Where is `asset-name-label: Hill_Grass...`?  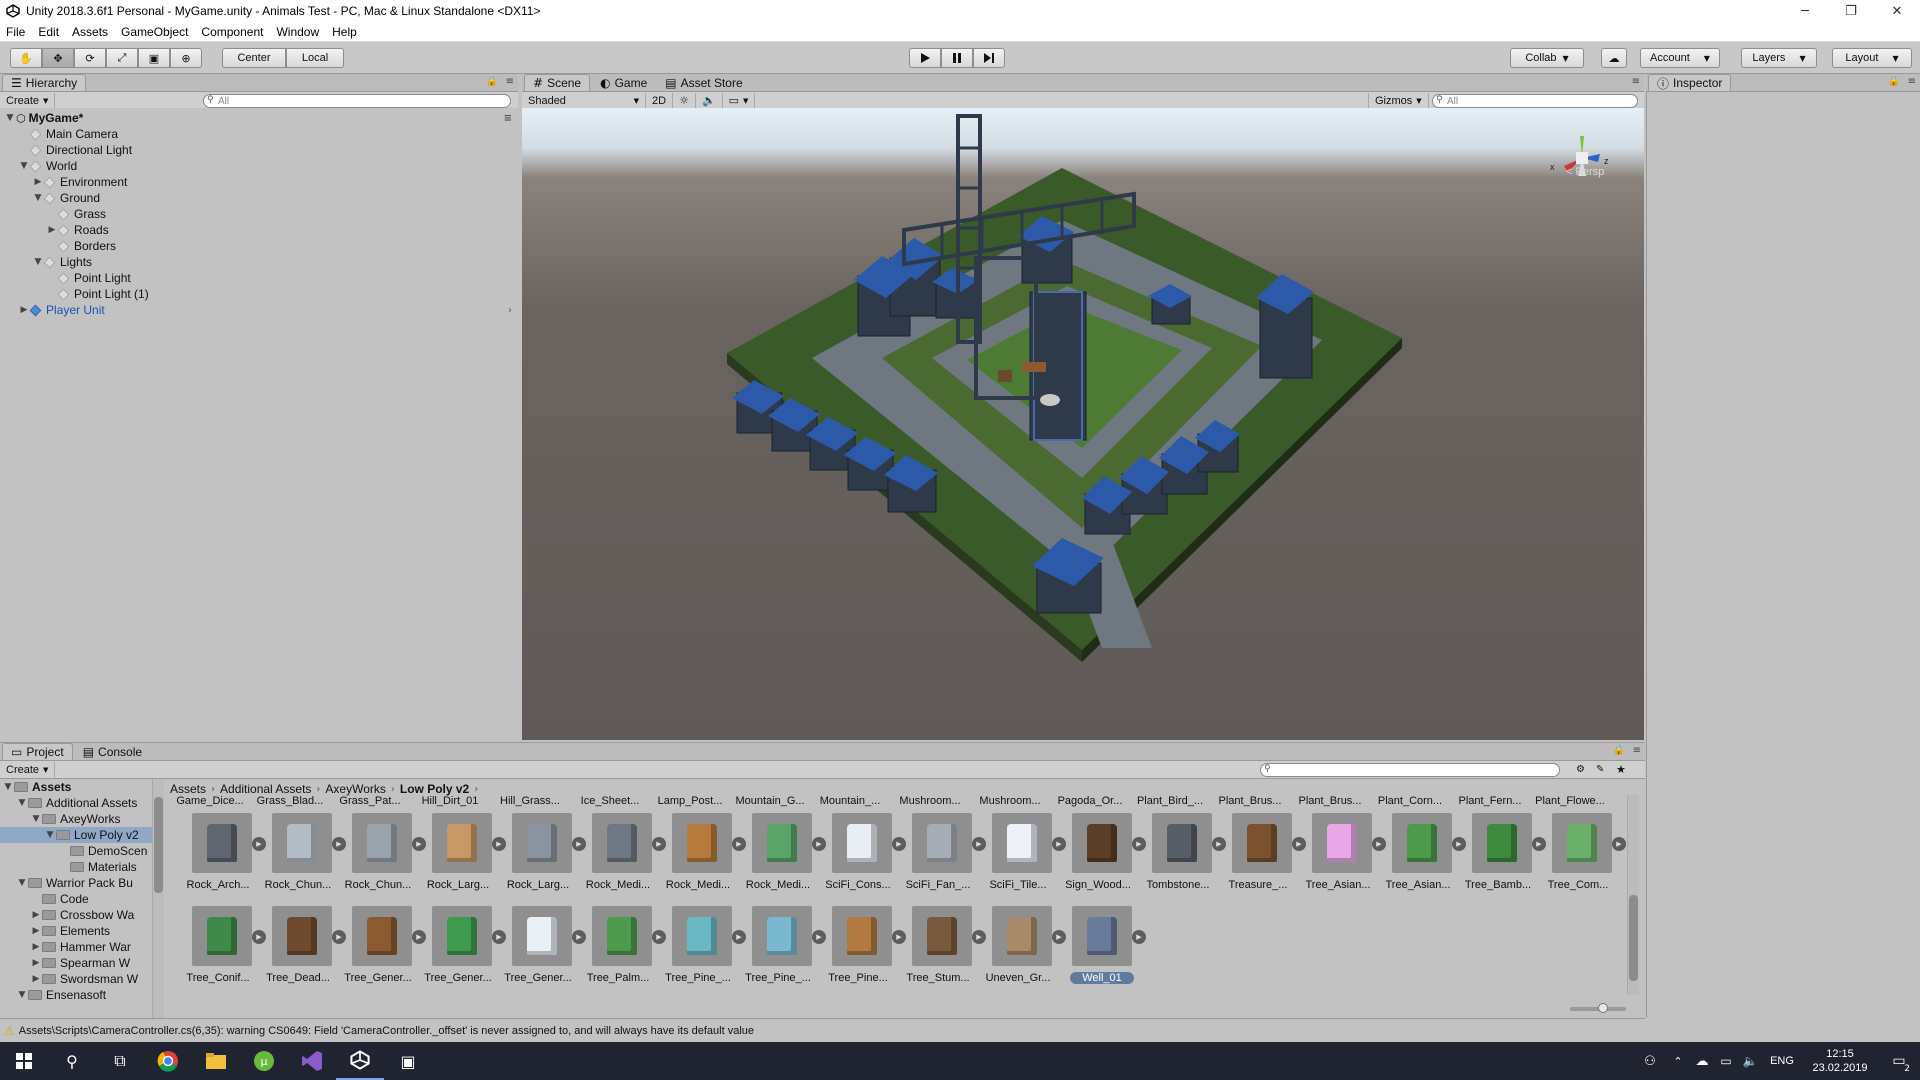 asset-name-label: Hill_Grass... is located at coordinates (530, 801).